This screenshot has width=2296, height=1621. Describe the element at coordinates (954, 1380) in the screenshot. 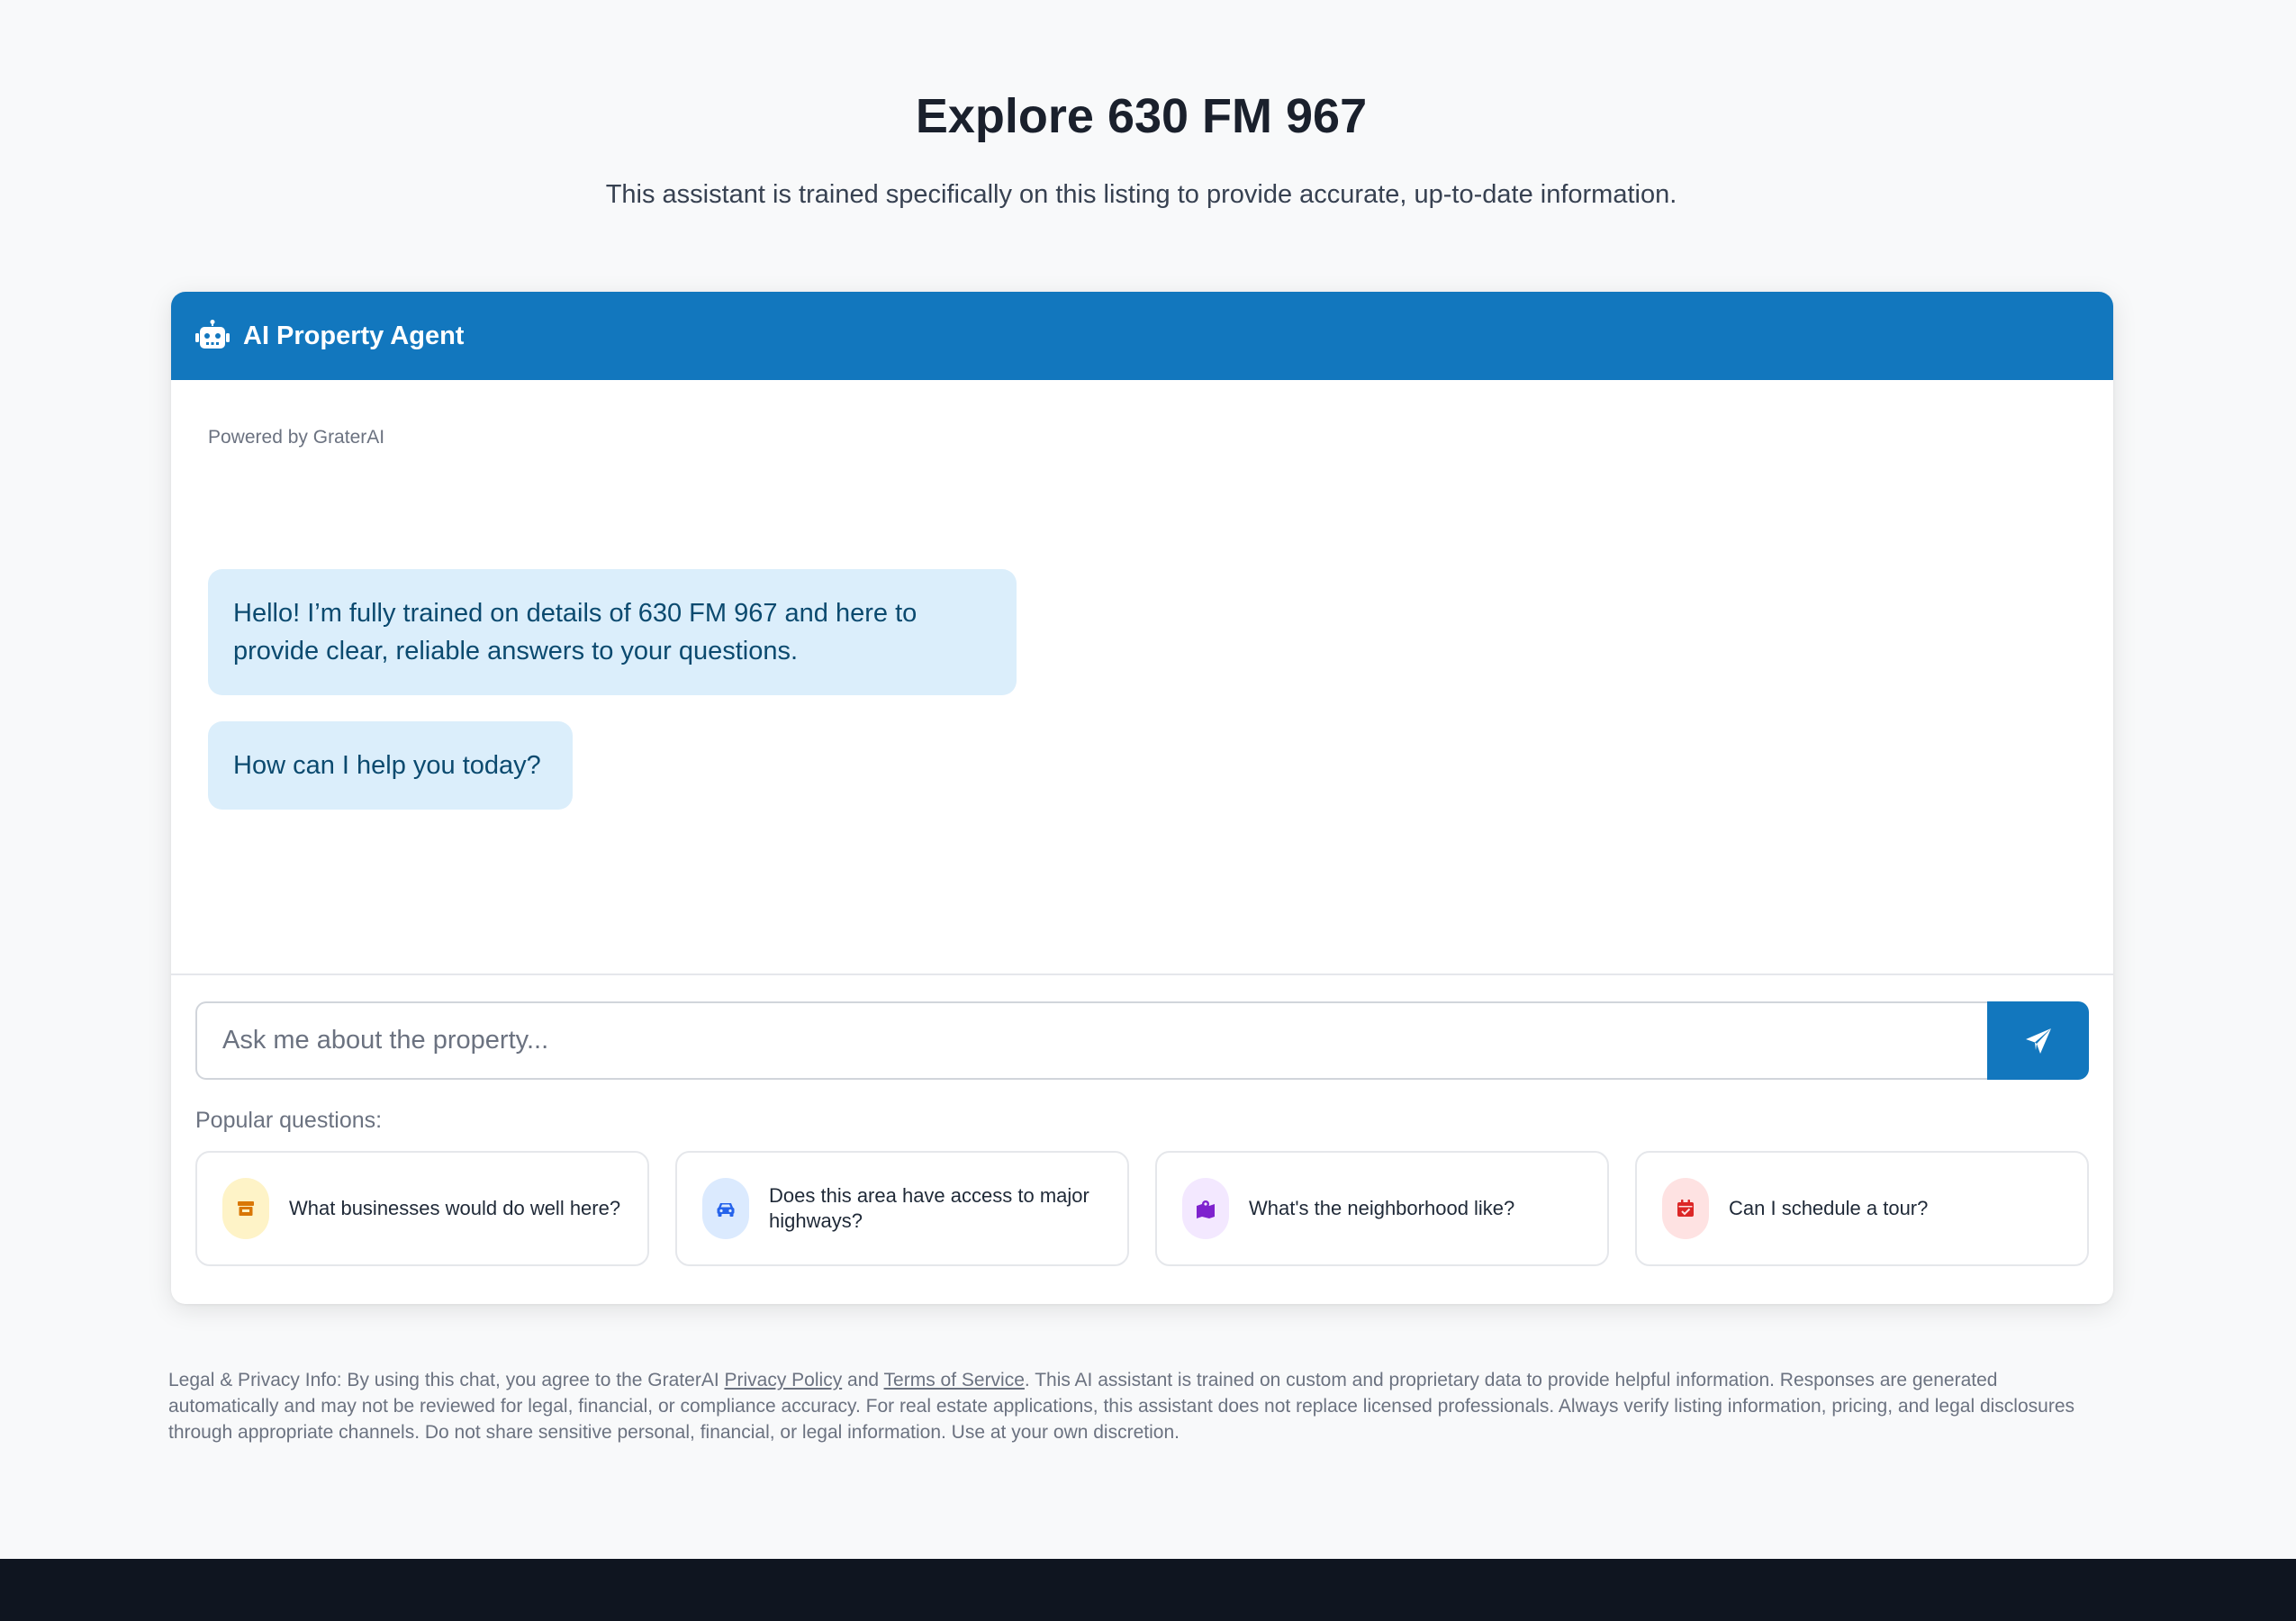

I see `terms-of-service-link: Terms of Service` at that location.